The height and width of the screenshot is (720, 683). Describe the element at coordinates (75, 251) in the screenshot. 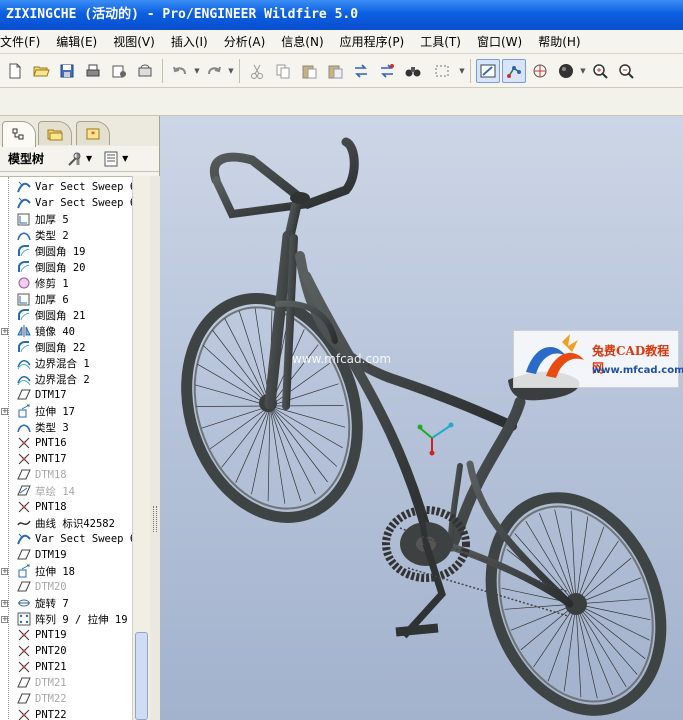

I see `tree-item: 倒圆角 19` at that location.